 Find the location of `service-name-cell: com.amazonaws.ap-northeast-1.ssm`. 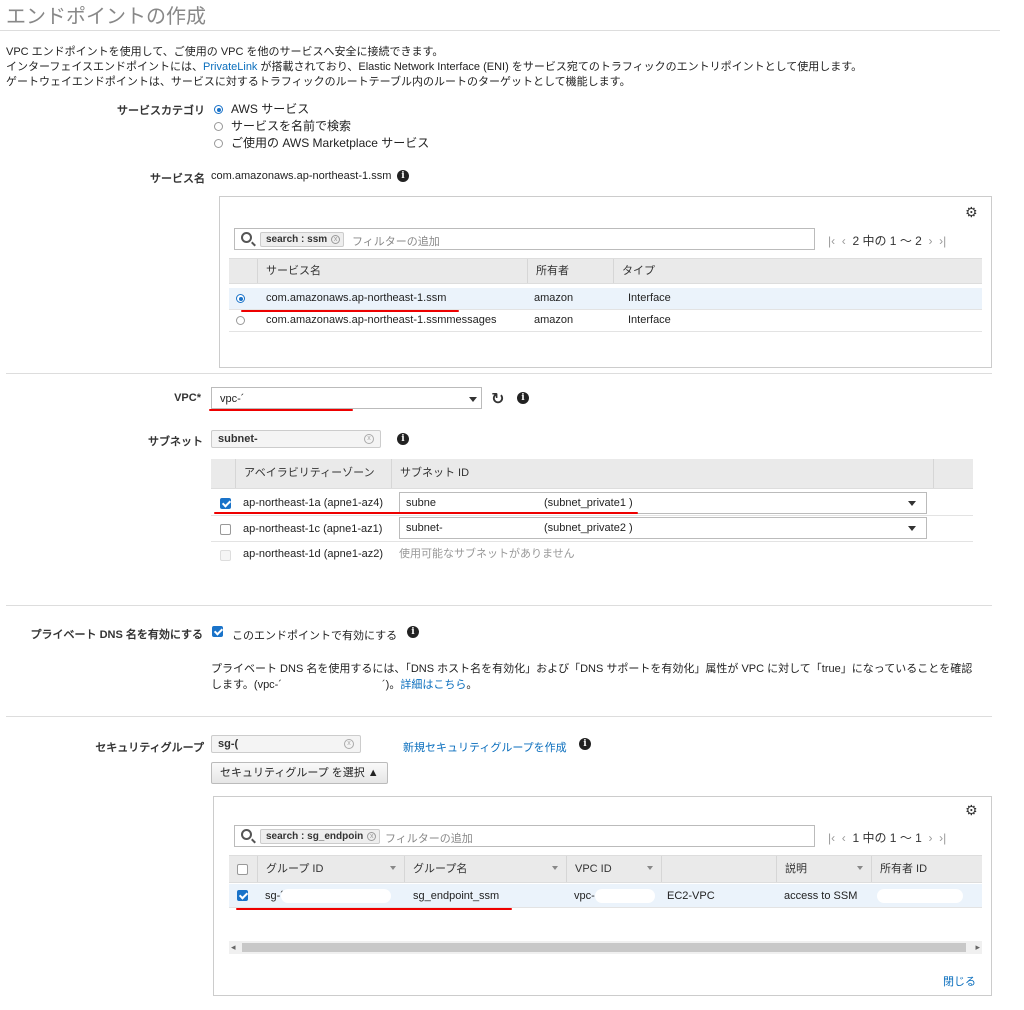

service-name-cell: com.amazonaws.ap-northeast-1.ssm is located at coordinates (356, 298).